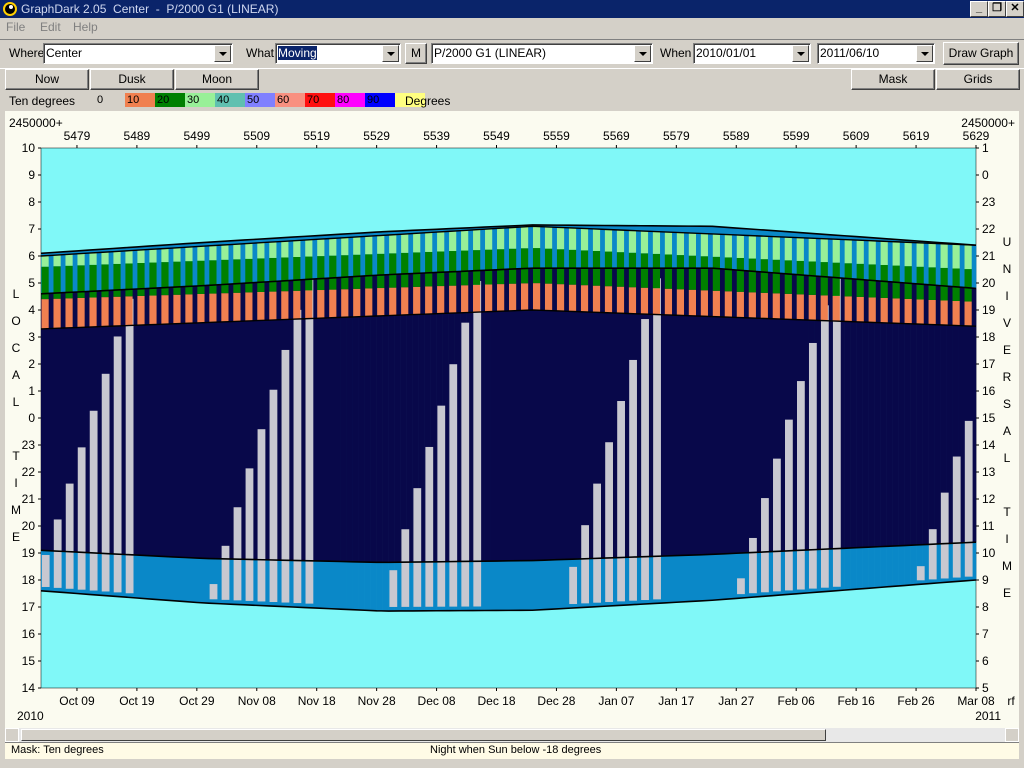  What do you see at coordinates (15, 483) in the screenshot?
I see `left-axis-letter: I` at bounding box center [15, 483].